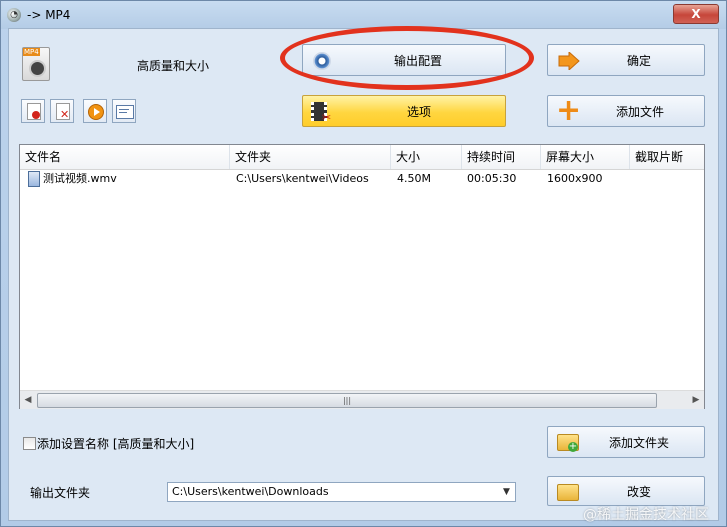 The width and height of the screenshot is (727, 527). I want to click on output-folder-value: C:\Users\kentwei\Downloads, so click(250, 491).